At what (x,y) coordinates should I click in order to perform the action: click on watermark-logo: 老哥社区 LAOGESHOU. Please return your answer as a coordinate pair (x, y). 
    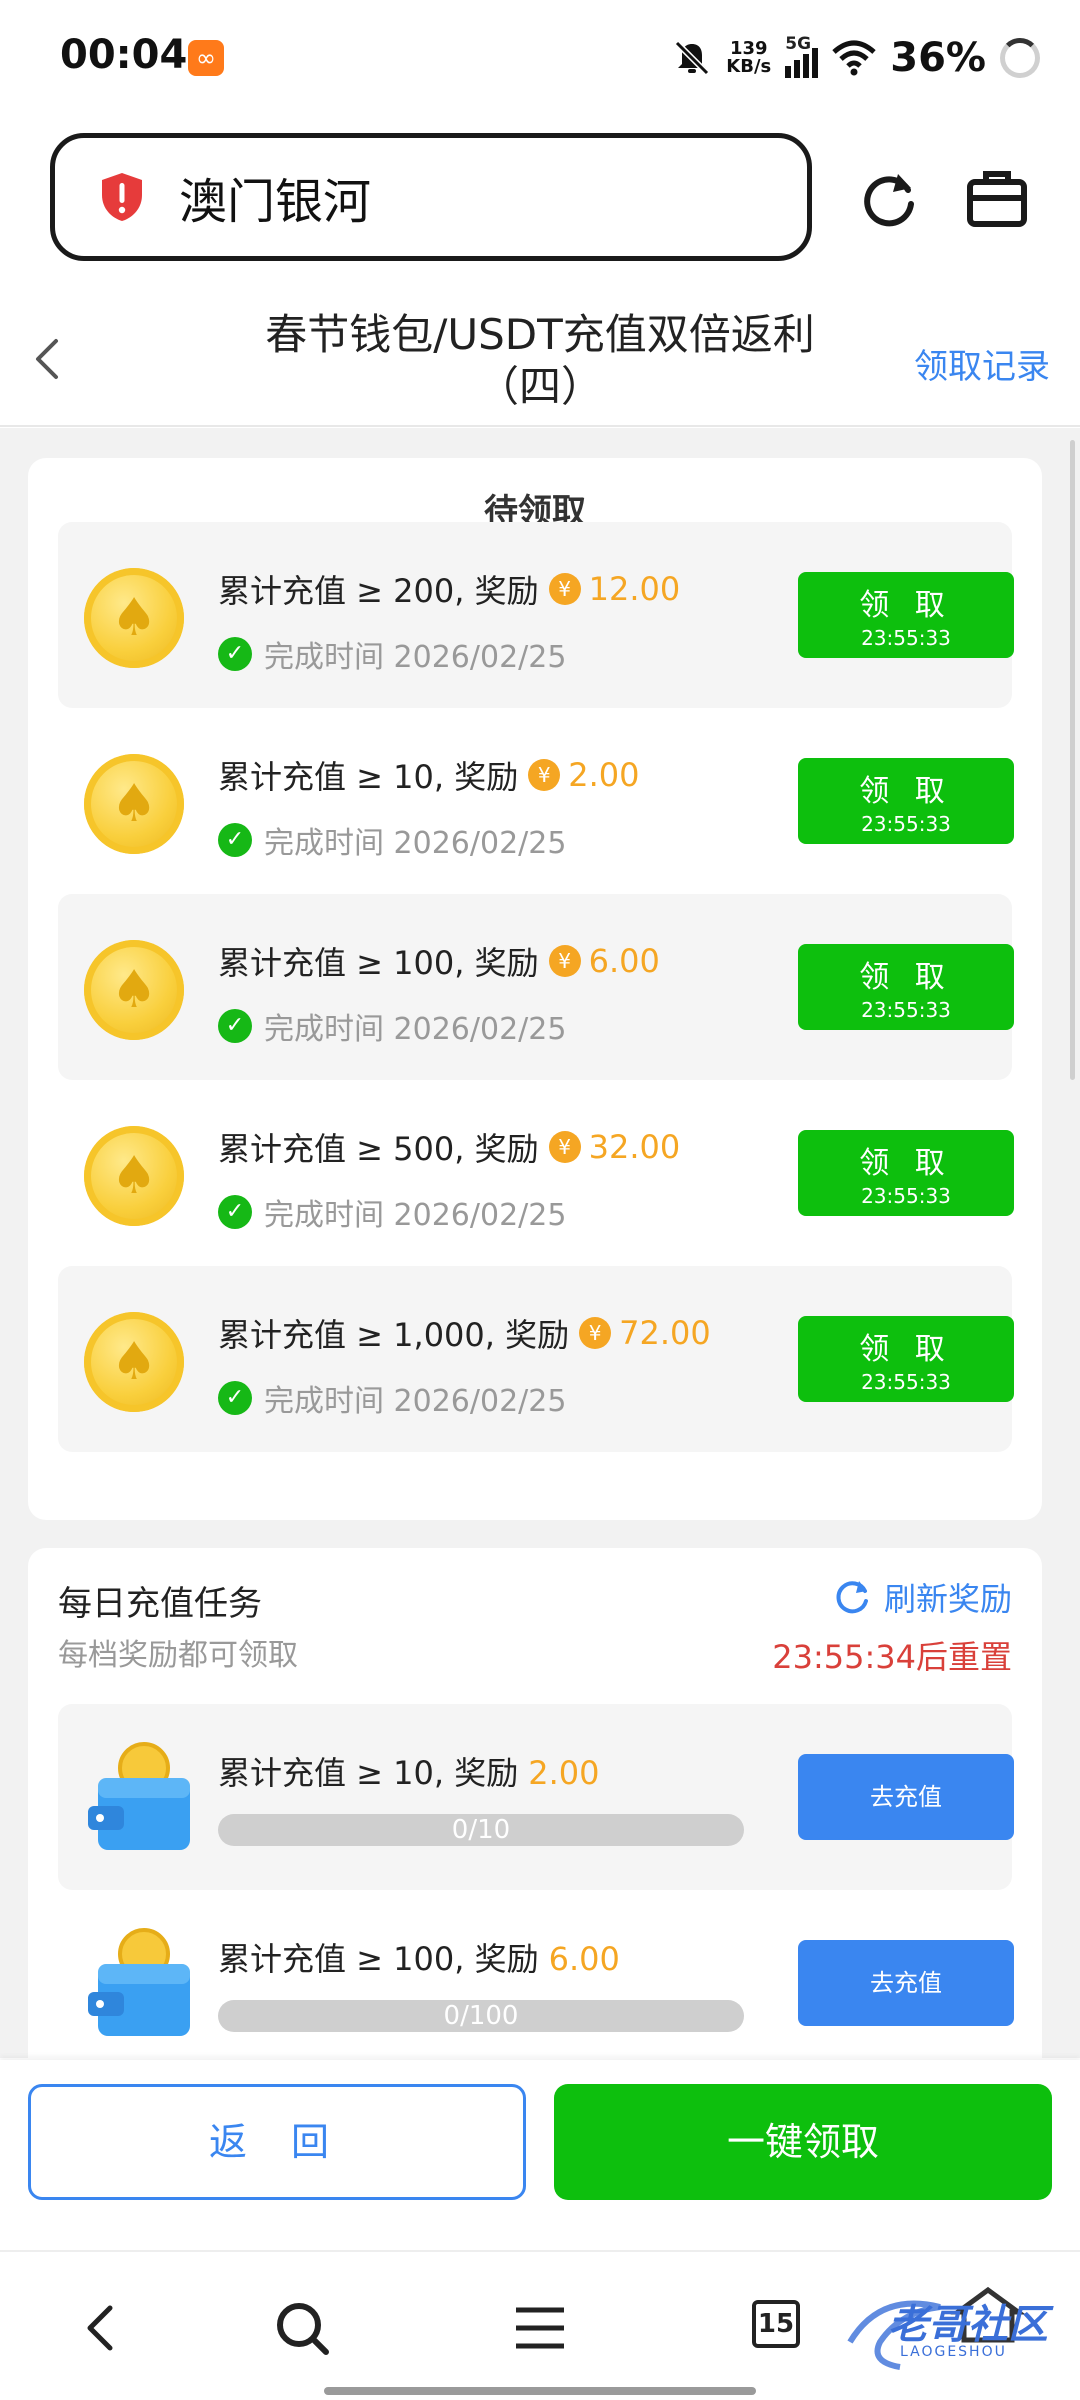
    Looking at the image, I should click on (950, 2332).